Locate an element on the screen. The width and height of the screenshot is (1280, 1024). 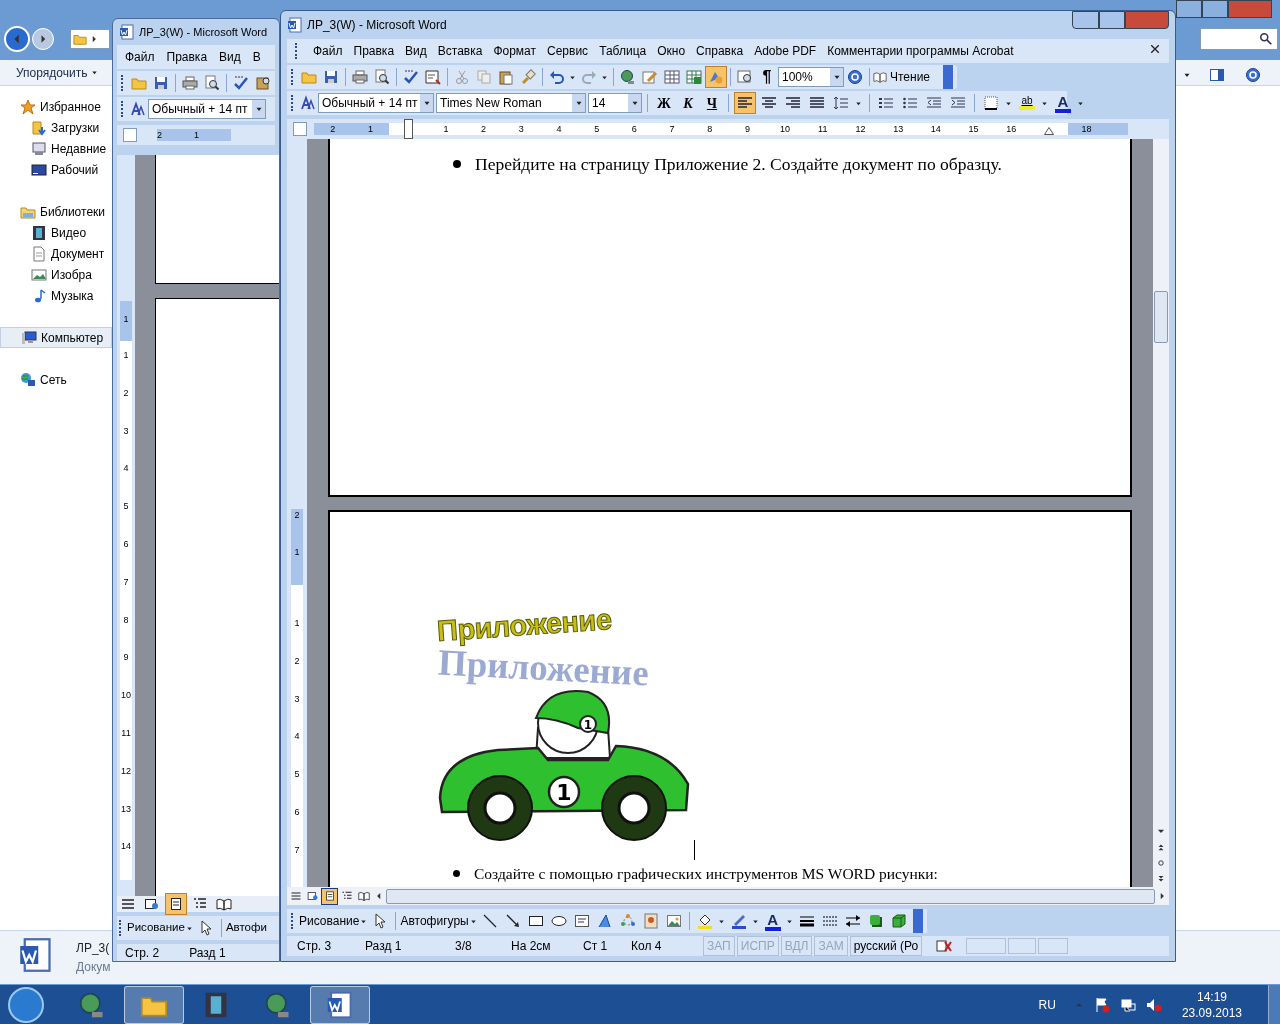
nav-item: Рабочий is located at coordinates (56, 169).